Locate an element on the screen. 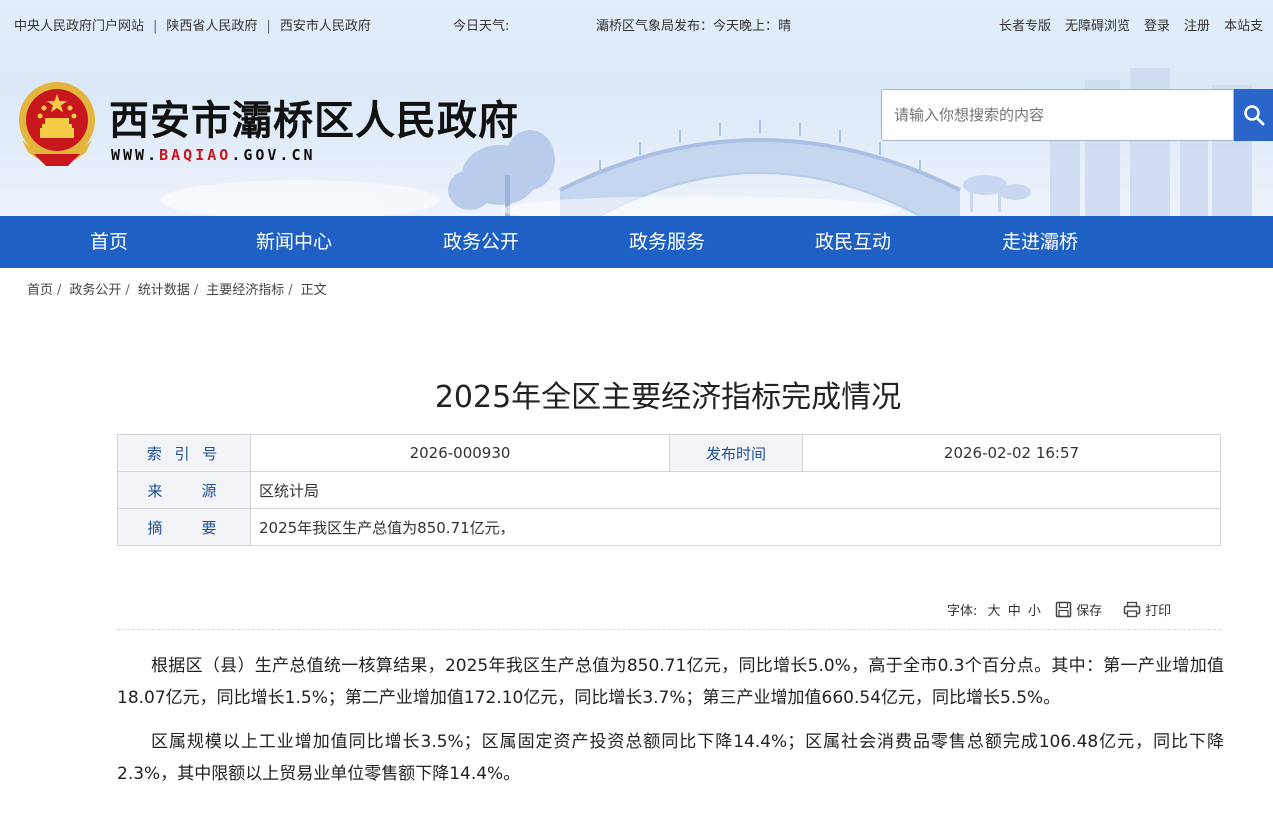 The width and height of the screenshot is (1273, 824). nav-gov-services: 政务服务 is located at coordinates (667, 242).